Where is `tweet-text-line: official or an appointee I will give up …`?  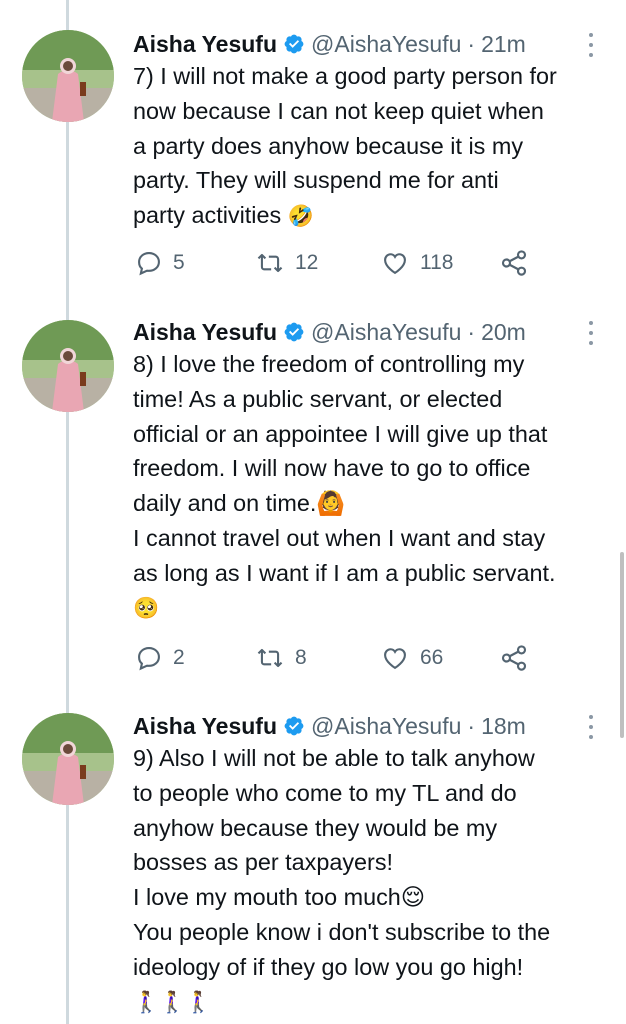 tweet-text-line: official or an appointee I will give up … is located at coordinates (340, 433).